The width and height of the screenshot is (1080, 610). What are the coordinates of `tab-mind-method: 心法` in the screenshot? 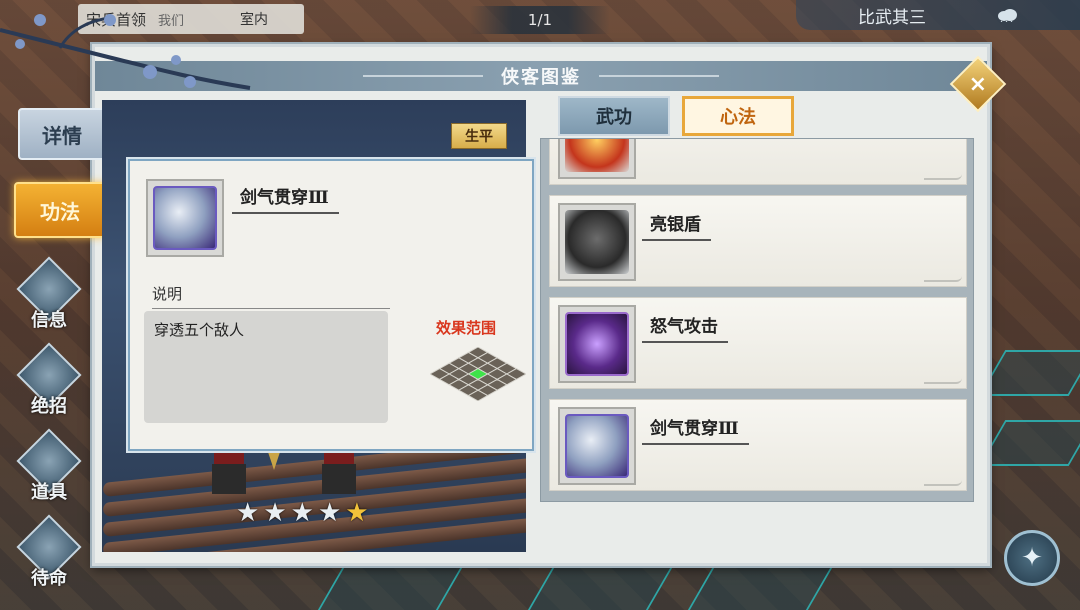 It's located at (738, 116).